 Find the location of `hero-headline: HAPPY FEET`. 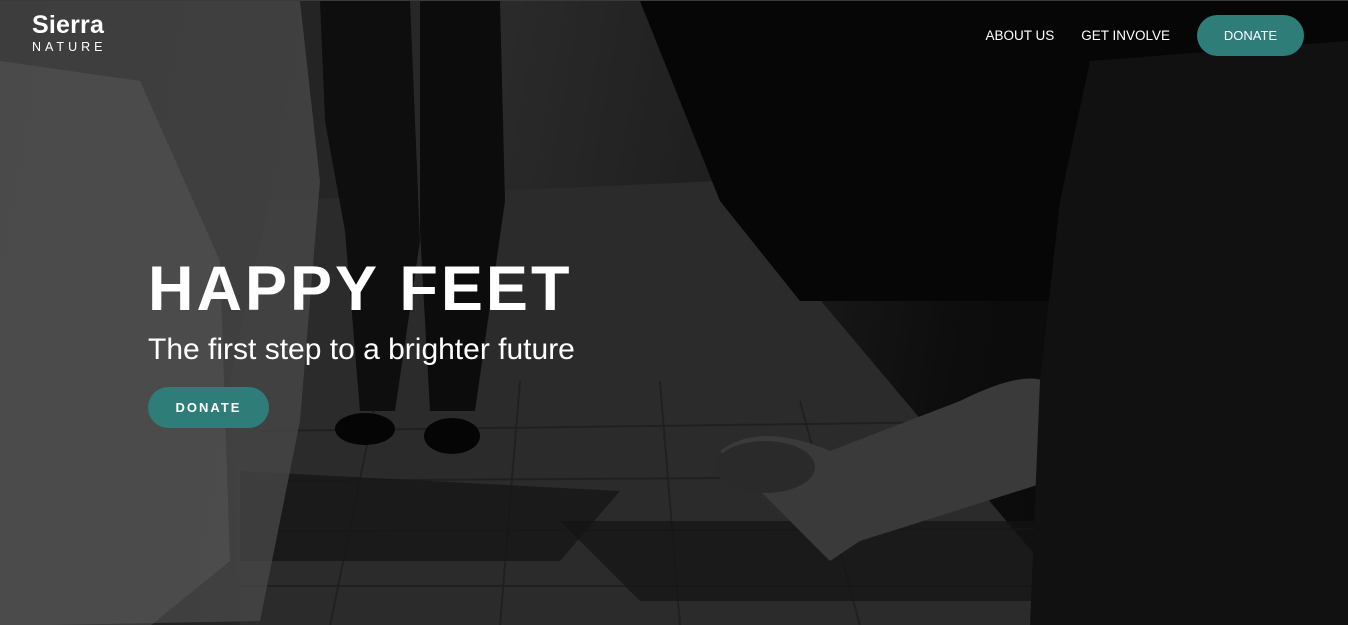

hero-headline: HAPPY FEET is located at coordinates (360, 289).